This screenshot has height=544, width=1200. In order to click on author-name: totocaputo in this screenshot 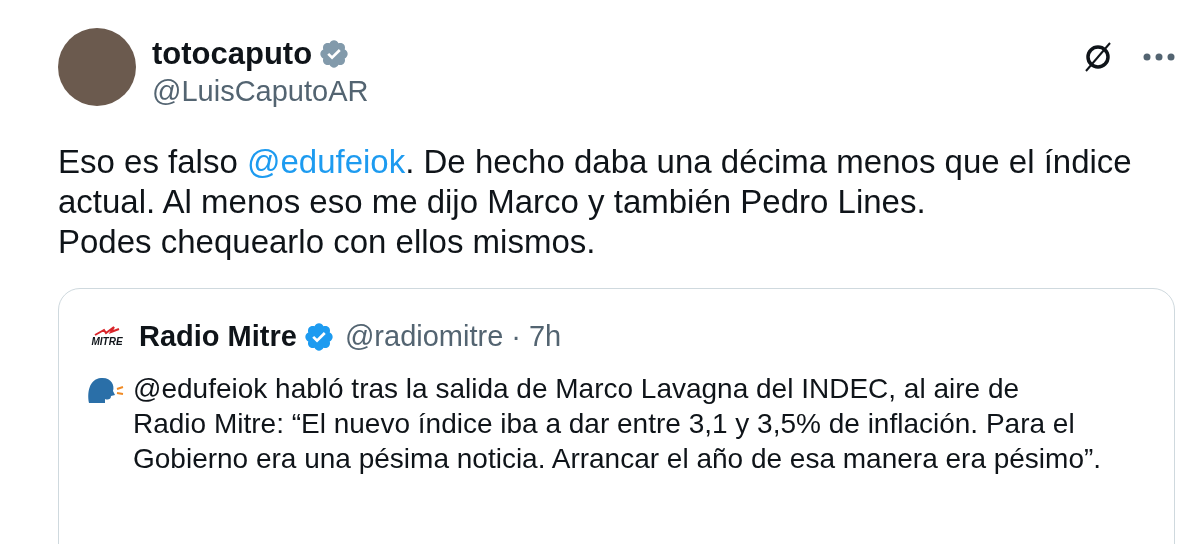, I will do `click(232, 54)`.